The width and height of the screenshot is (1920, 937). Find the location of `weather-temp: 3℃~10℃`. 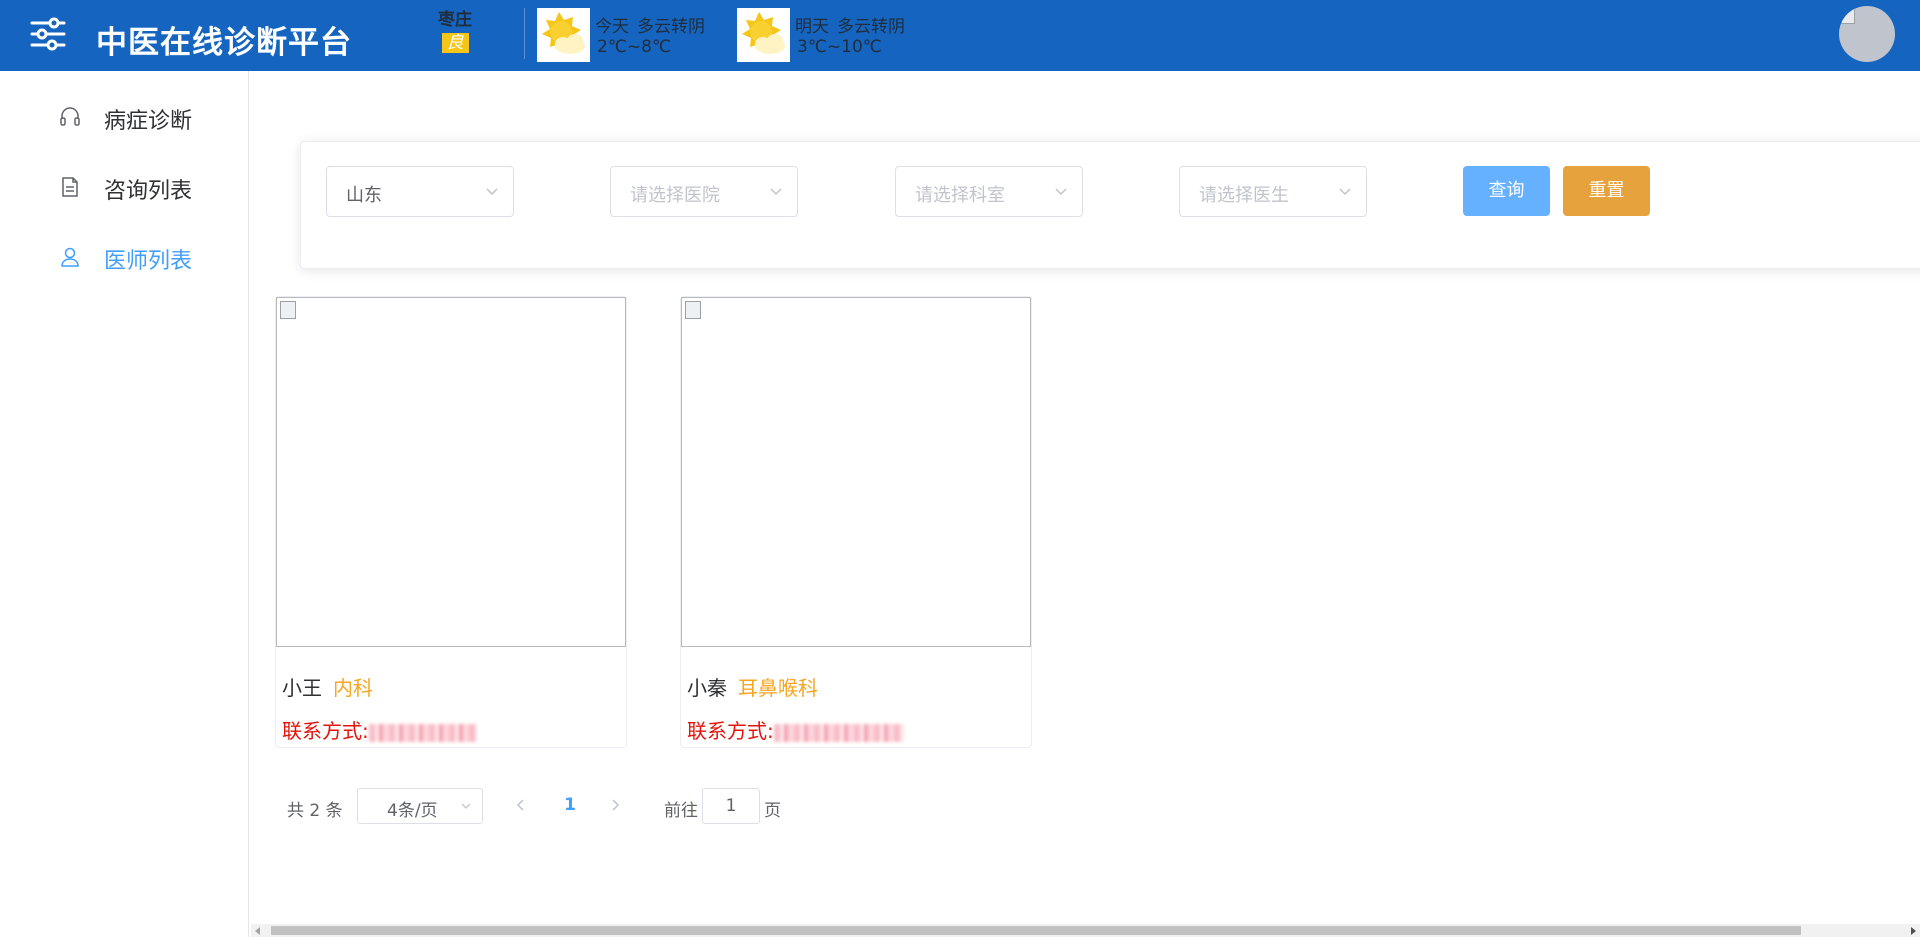

weather-temp: 3℃~10℃ is located at coordinates (839, 47).